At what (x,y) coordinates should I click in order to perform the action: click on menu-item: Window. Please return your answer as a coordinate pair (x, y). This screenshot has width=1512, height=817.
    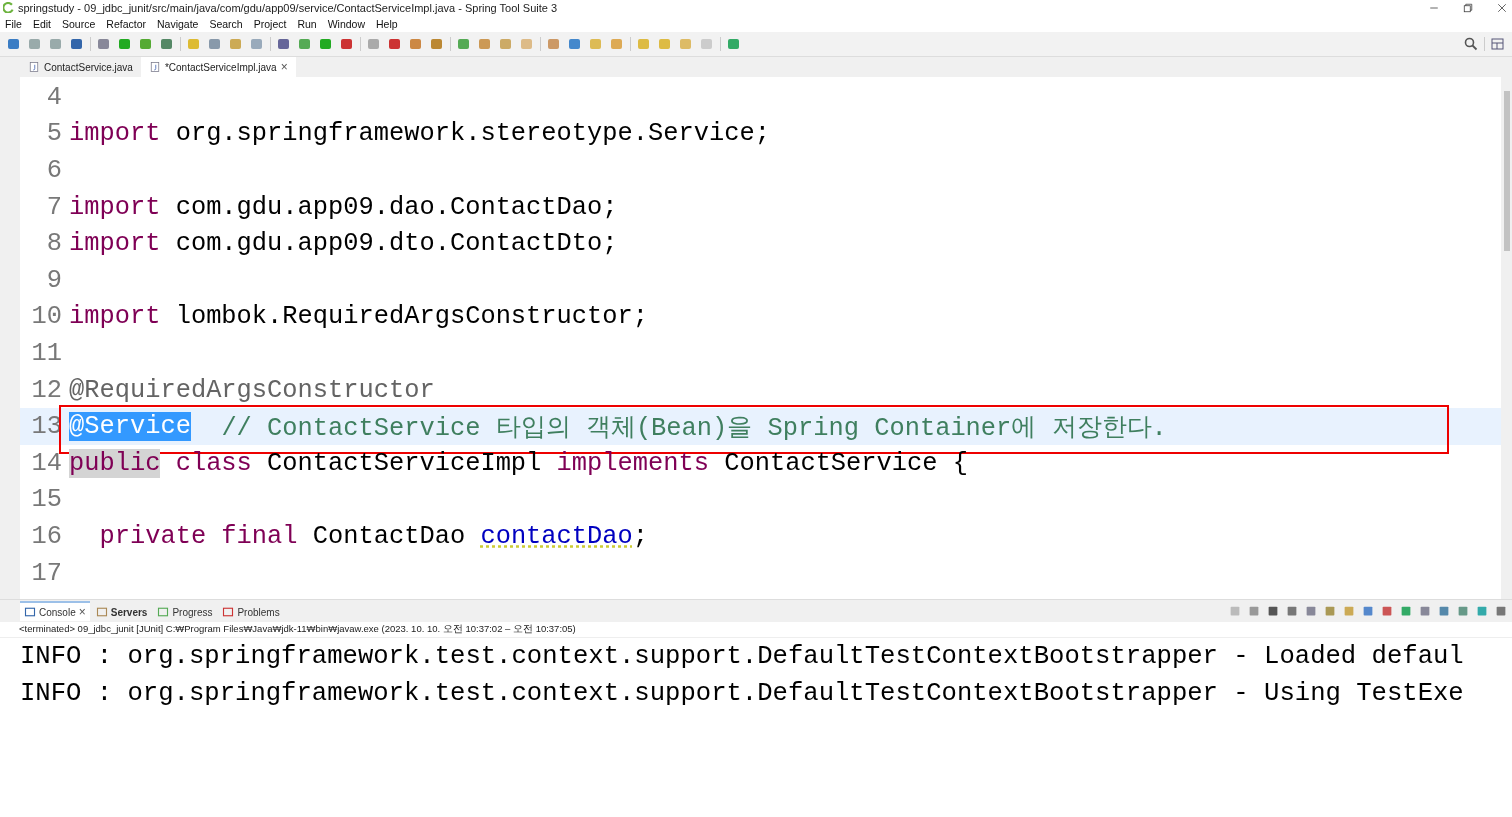
    Looking at the image, I should click on (346, 23).